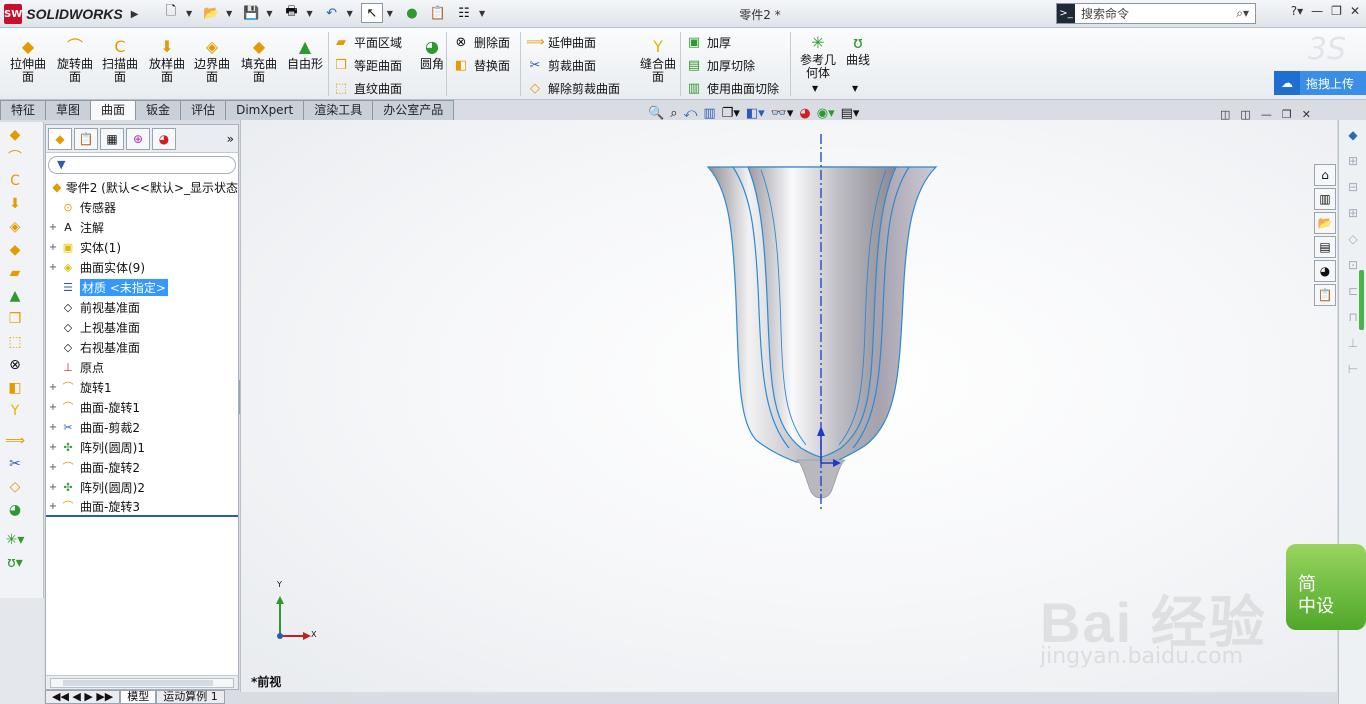  What do you see at coordinates (60, 138) in the screenshot?
I see `feature-tree-tab-icon: ◆` at bounding box center [60, 138].